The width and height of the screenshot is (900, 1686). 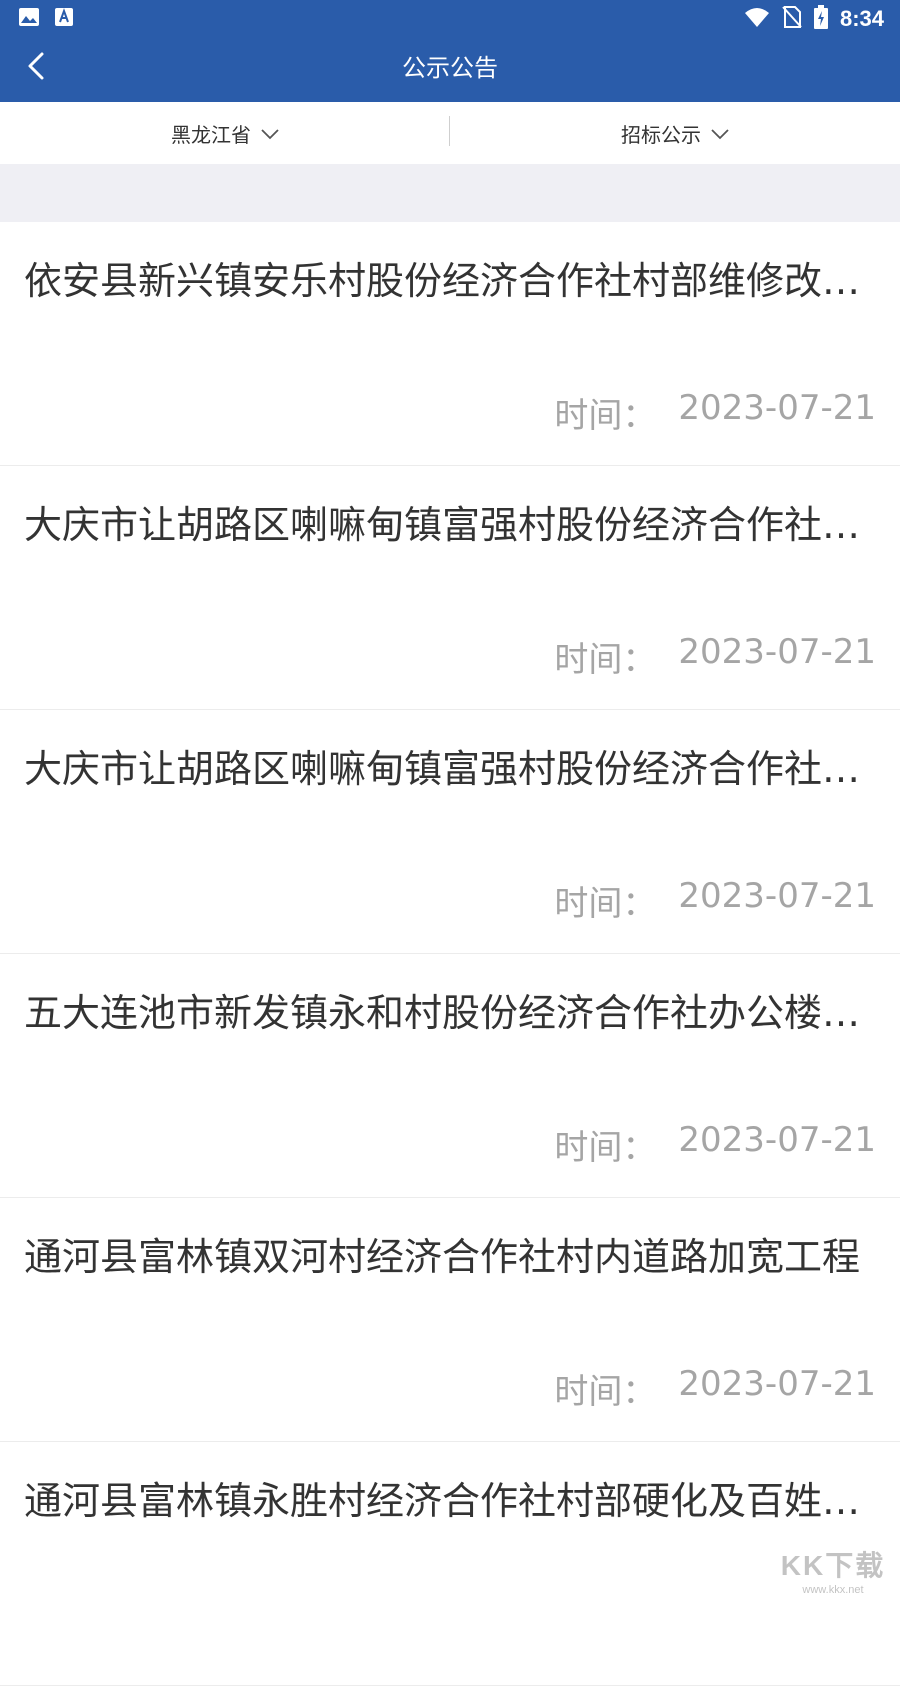 I want to click on filter-bar: 黑龙江省 招标公示, so click(x=450, y=133).